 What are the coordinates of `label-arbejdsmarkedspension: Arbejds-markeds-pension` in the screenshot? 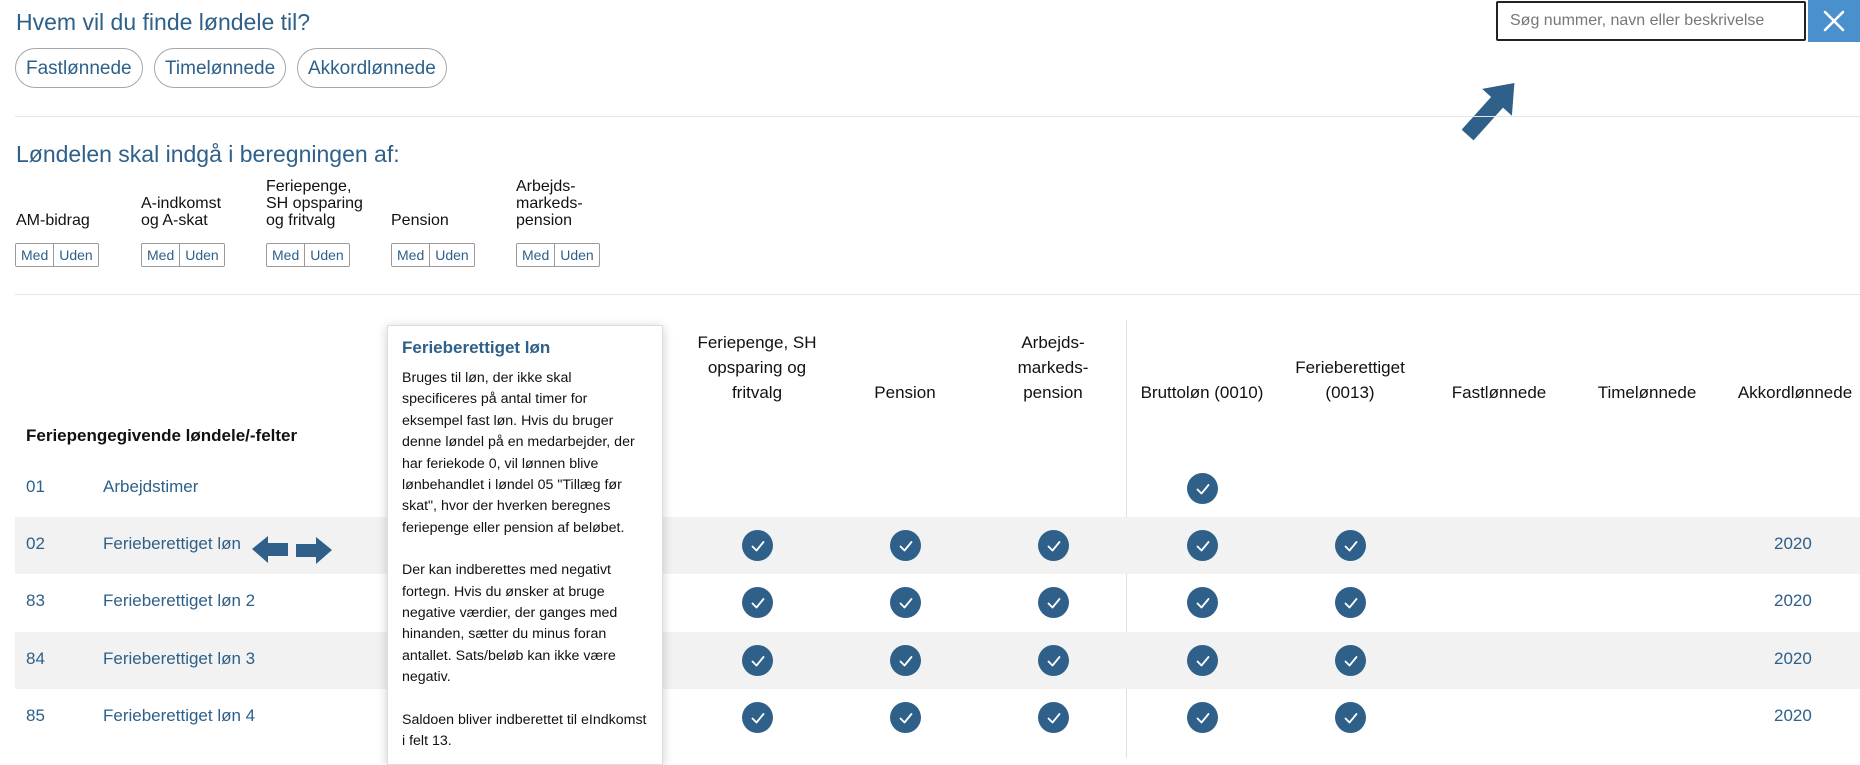 It's located at (549, 203).